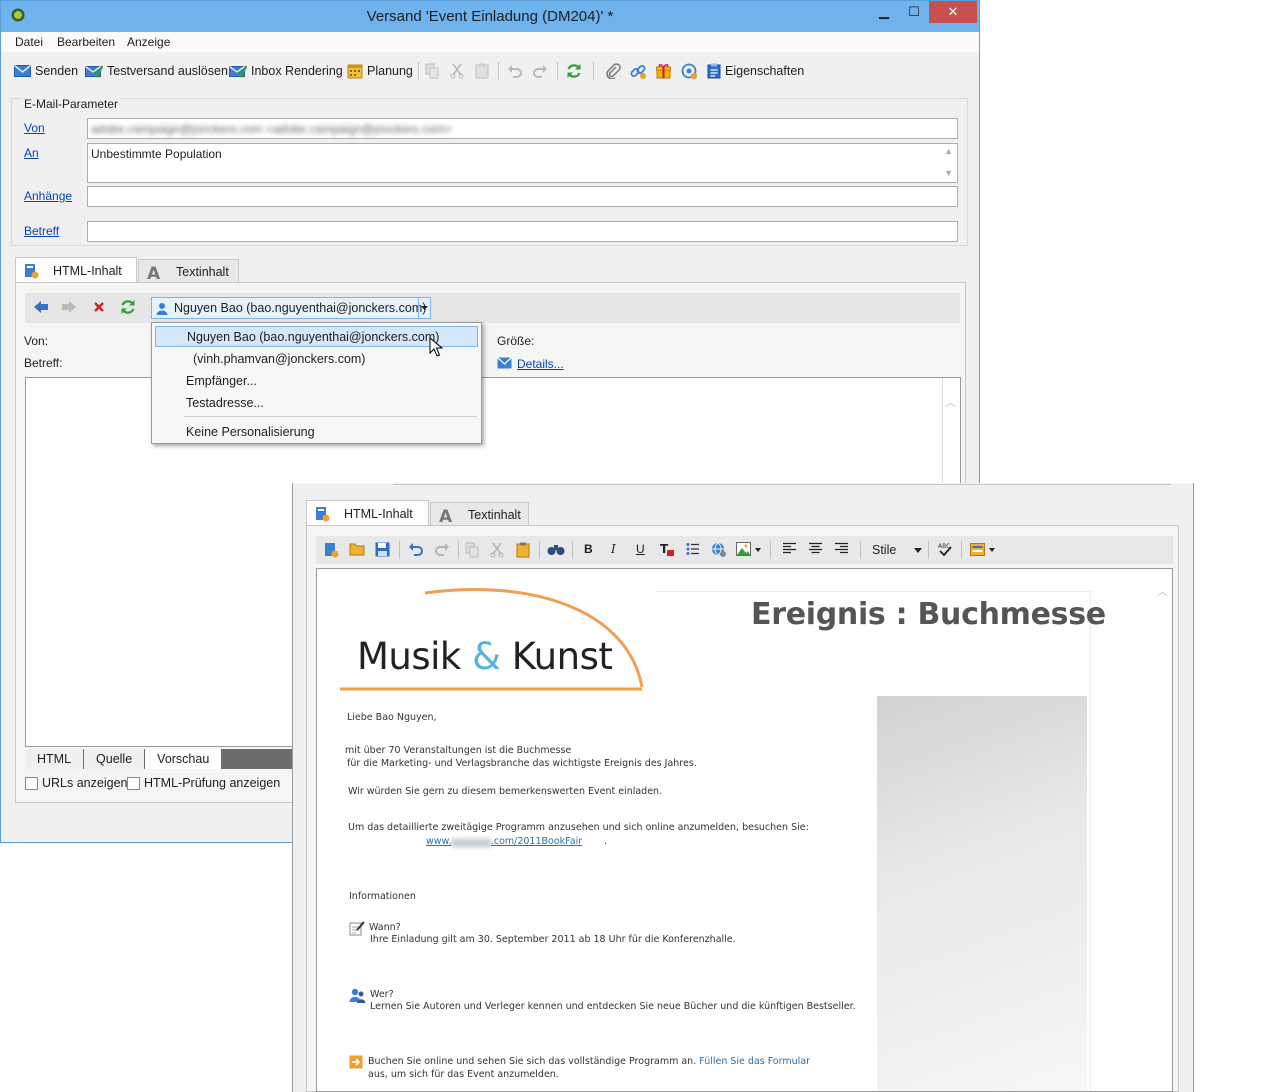  What do you see at coordinates (522, 163) in the screenshot?
I see `to-field: Unbestimmte Population ▲ ▼` at bounding box center [522, 163].